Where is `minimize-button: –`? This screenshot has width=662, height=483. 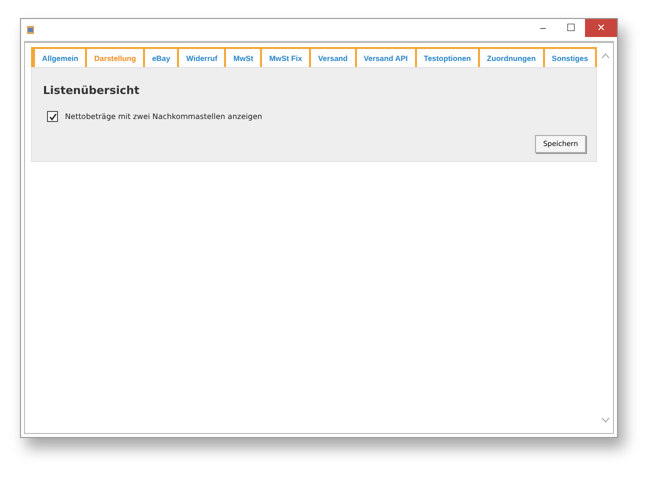
minimize-button: – is located at coordinates (543, 28).